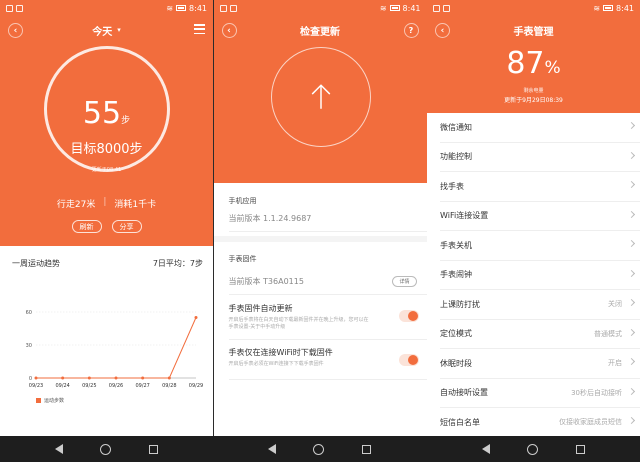 This screenshot has height=462, width=640. What do you see at coordinates (540, 364) in the screenshot?
I see `settings-item: 休眠时段 开启` at bounding box center [540, 364].